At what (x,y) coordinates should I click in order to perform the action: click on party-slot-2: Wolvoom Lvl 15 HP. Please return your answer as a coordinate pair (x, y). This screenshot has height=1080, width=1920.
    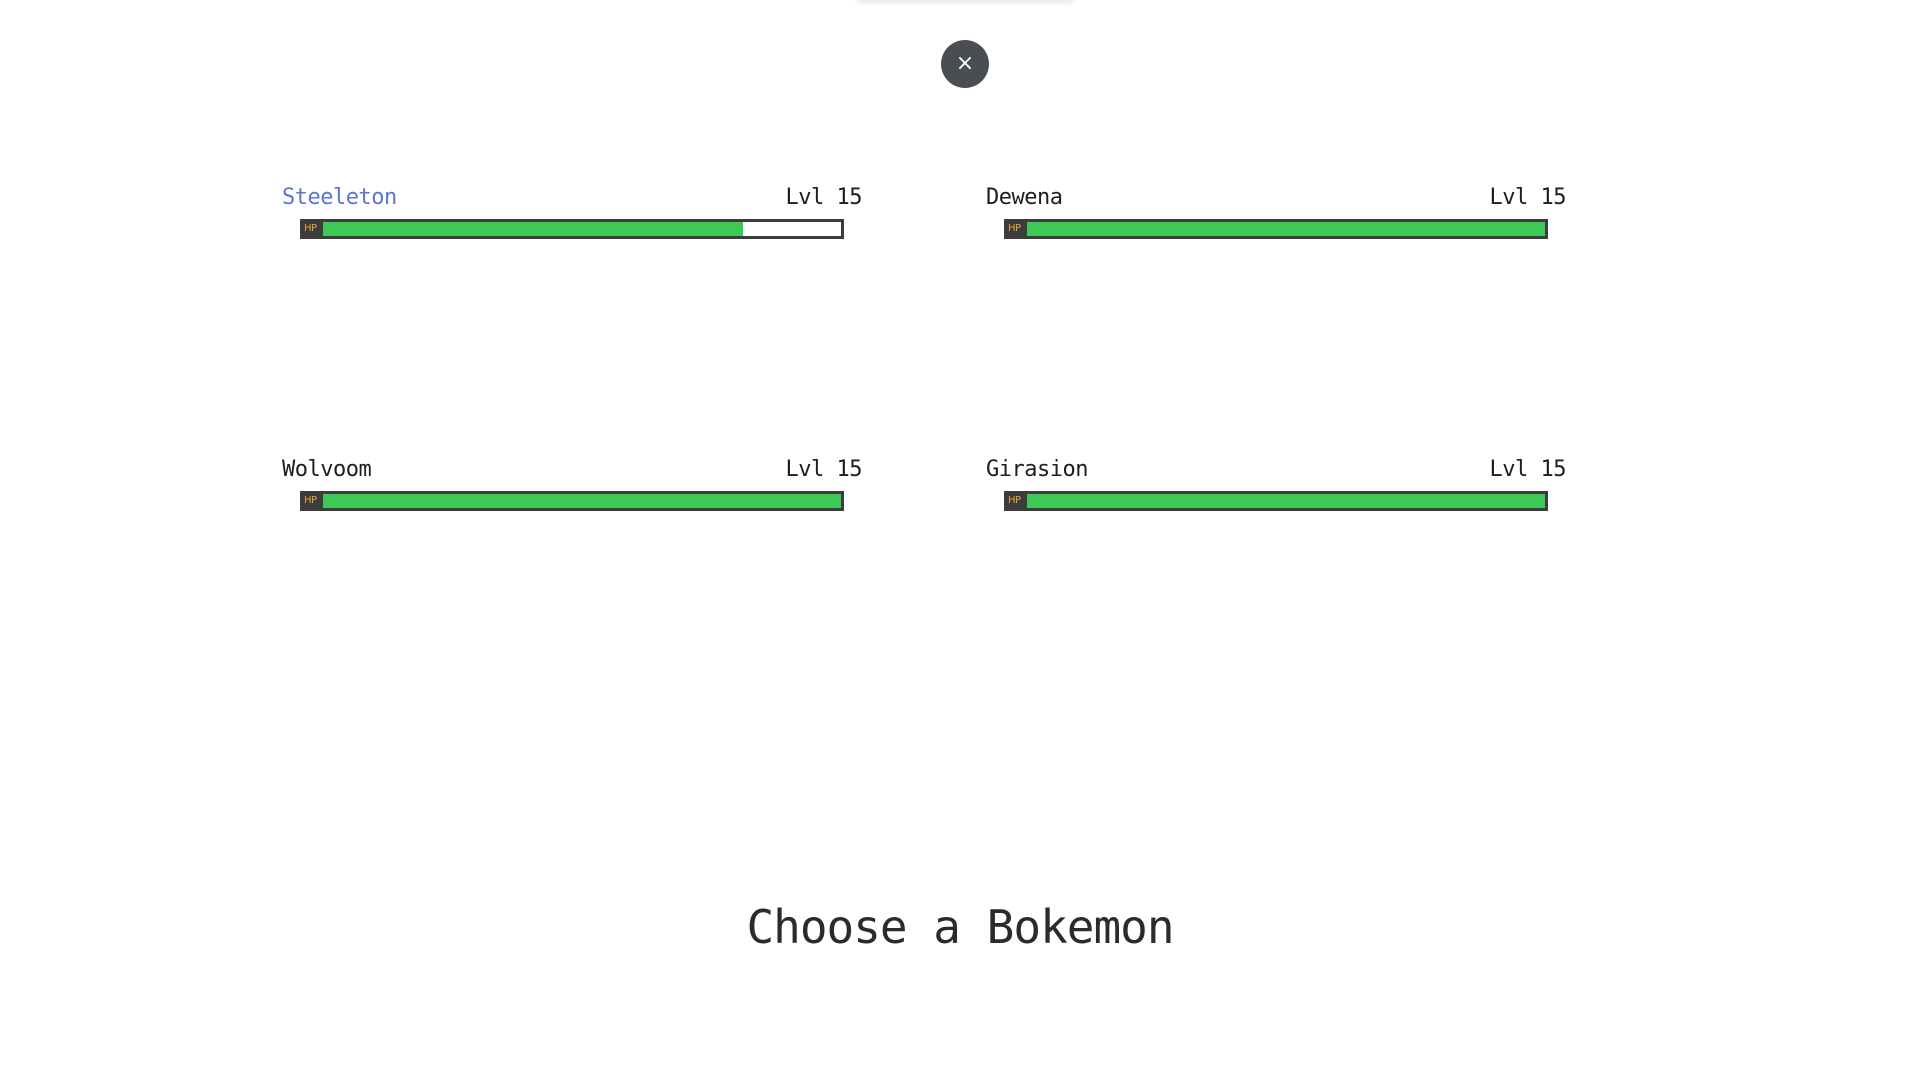
    Looking at the image, I should click on (572, 487).